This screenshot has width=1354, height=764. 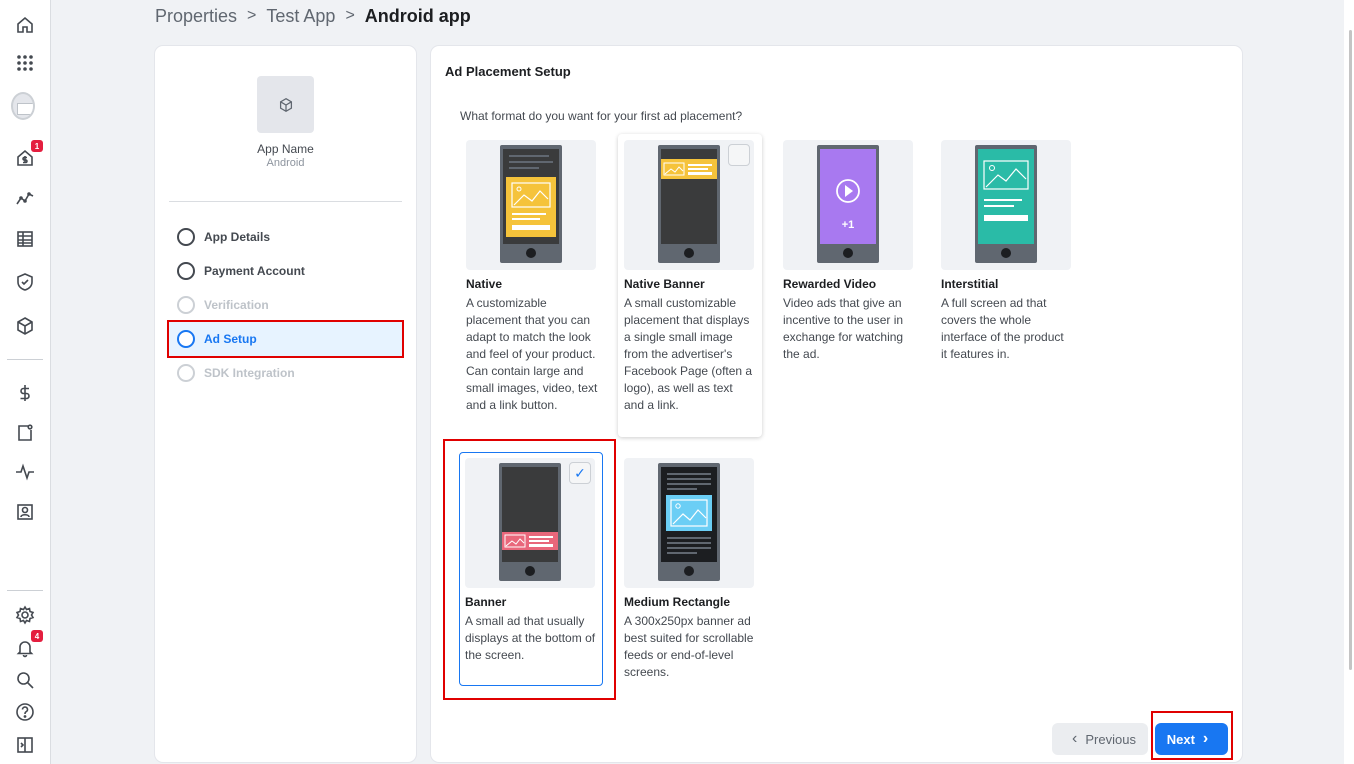 What do you see at coordinates (739, 155) in the screenshot?
I see `select-checkbox` at bounding box center [739, 155].